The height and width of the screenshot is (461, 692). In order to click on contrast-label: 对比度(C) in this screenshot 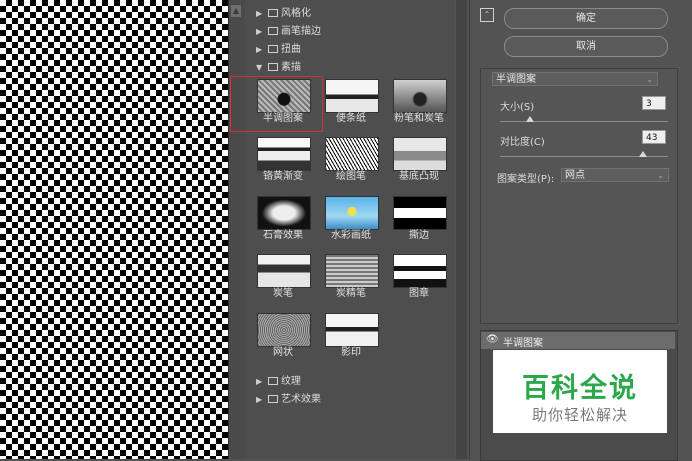, I will do `click(522, 142)`.